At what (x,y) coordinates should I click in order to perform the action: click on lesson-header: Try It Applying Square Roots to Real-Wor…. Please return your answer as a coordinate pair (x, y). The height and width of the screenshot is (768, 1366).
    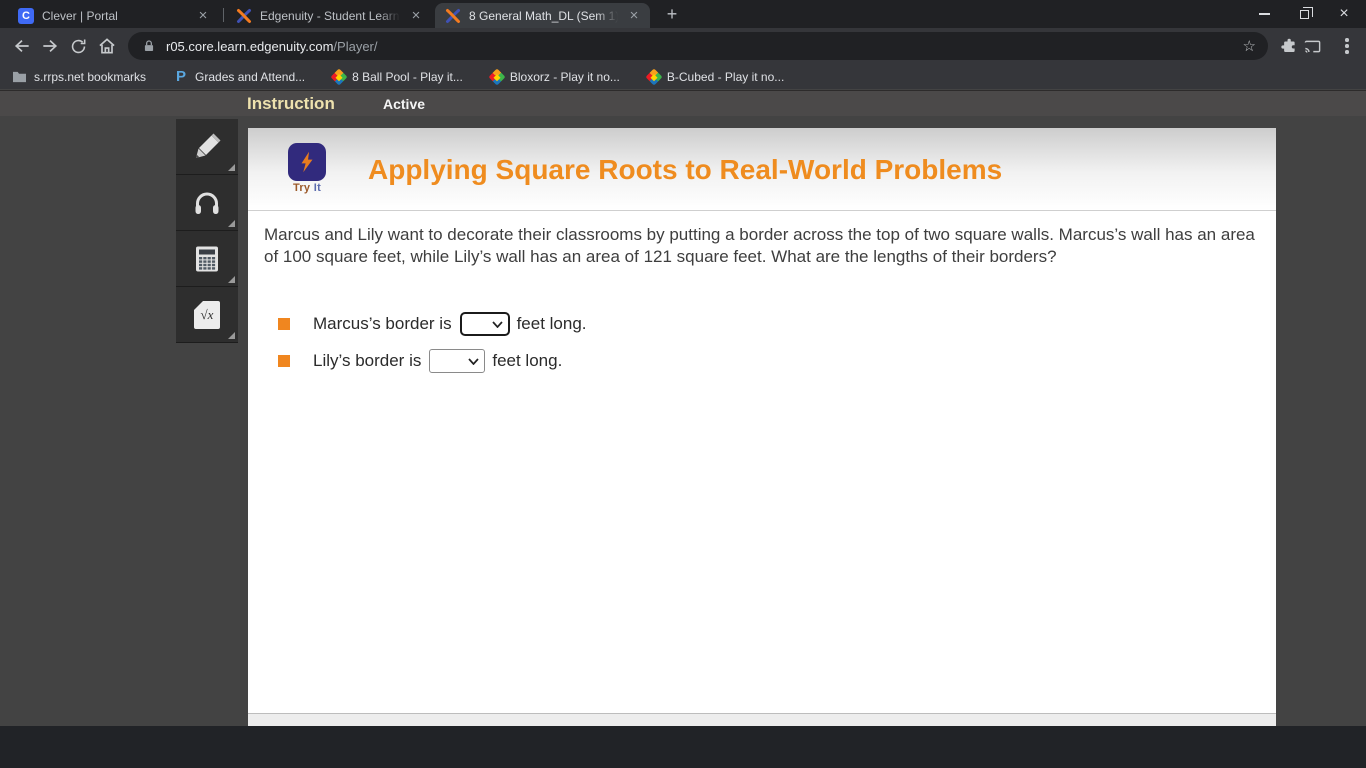
    Looking at the image, I should click on (762, 169).